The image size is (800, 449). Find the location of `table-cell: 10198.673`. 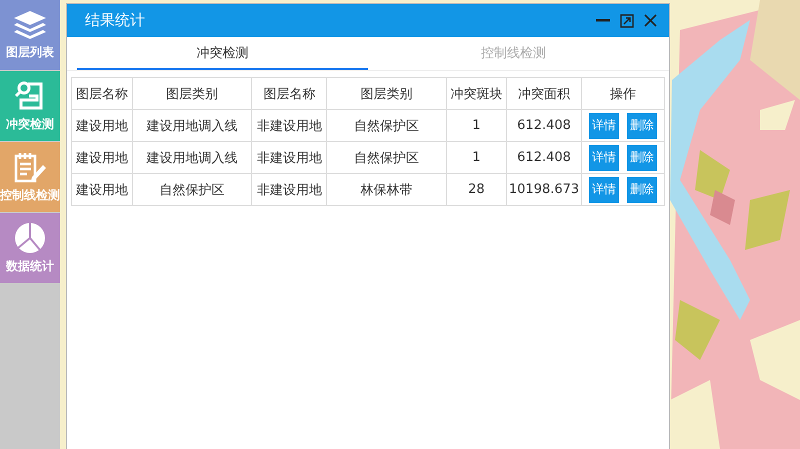

table-cell: 10198.673 is located at coordinates (544, 190).